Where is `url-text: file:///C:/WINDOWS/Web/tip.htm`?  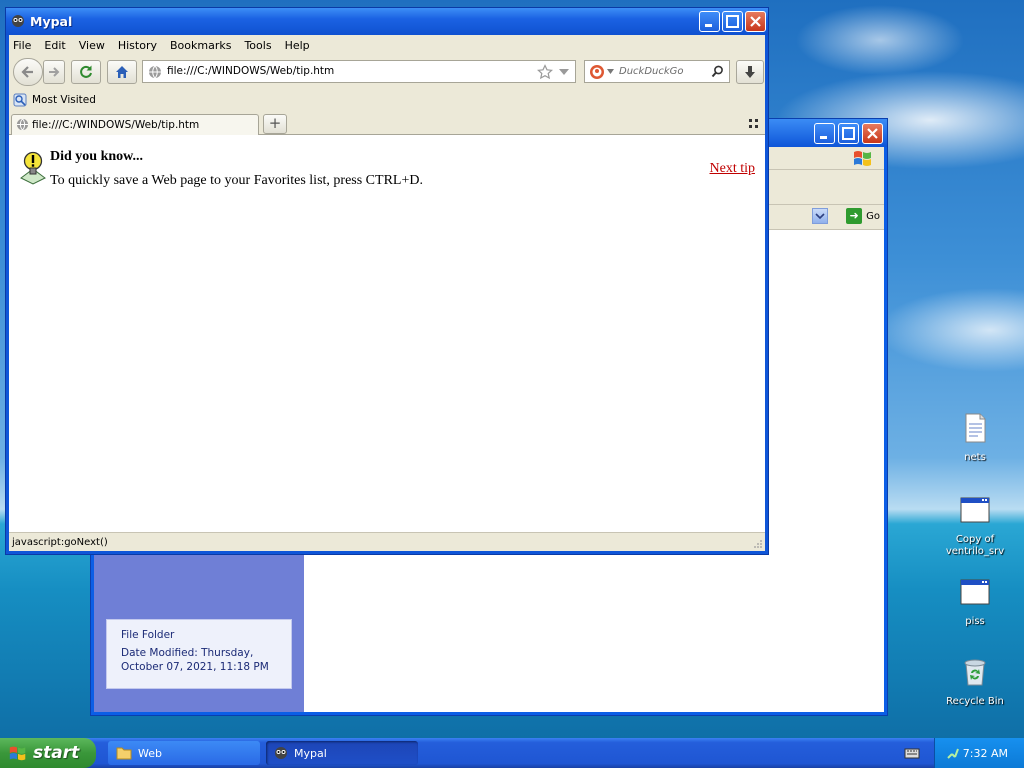 url-text: file:///C:/WINDOWS/Web/tip.htm is located at coordinates (251, 71).